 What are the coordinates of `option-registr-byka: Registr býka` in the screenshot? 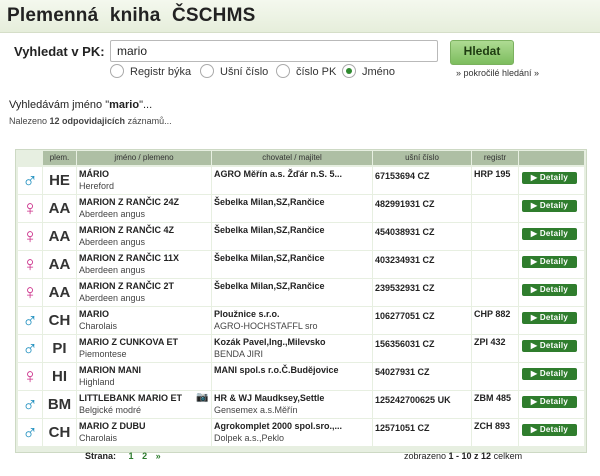 It's located at (150, 73).